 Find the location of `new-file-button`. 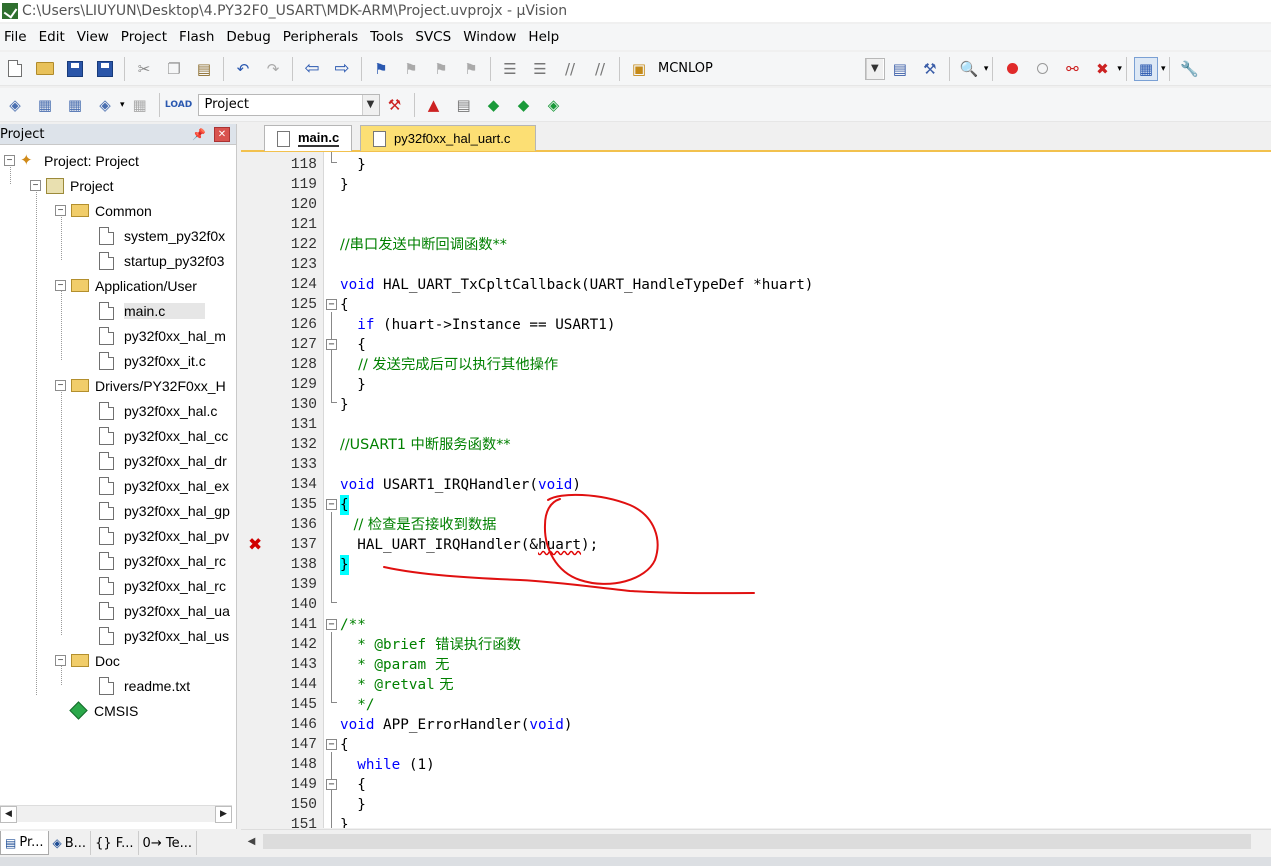

new-file-button is located at coordinates (15, 69).